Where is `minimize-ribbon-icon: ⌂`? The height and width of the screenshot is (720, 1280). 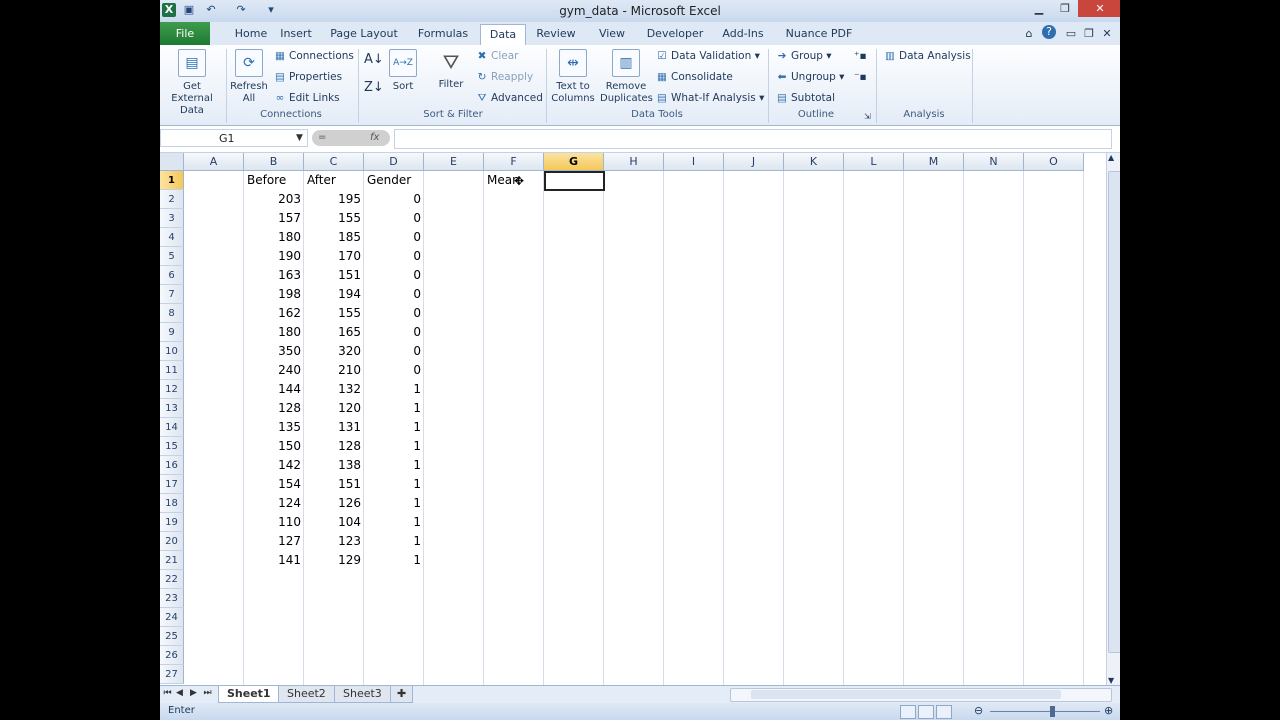 minimize-ribbon-icon: ⌂ is located at coordinates (1029, 35).